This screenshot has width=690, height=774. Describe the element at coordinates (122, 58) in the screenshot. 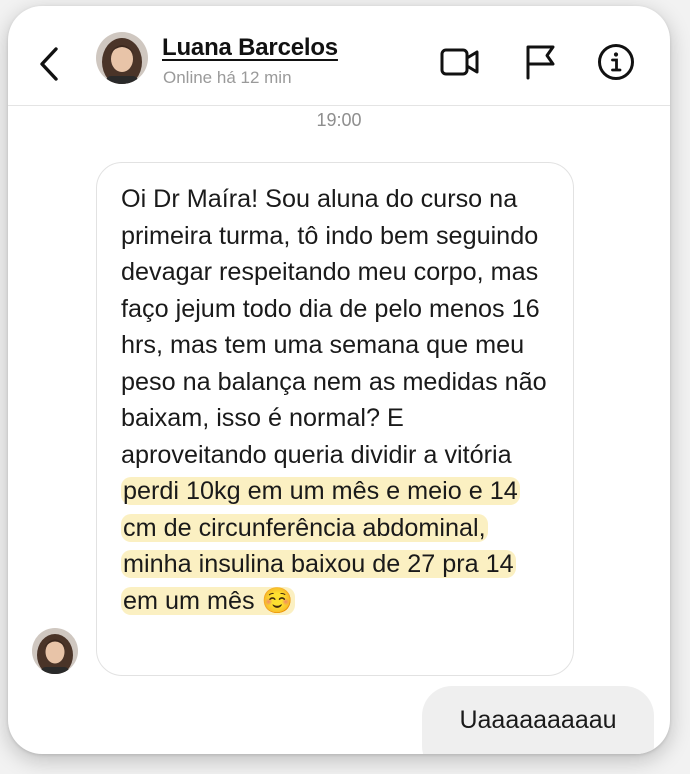

I see `contact-avatar` at that location.